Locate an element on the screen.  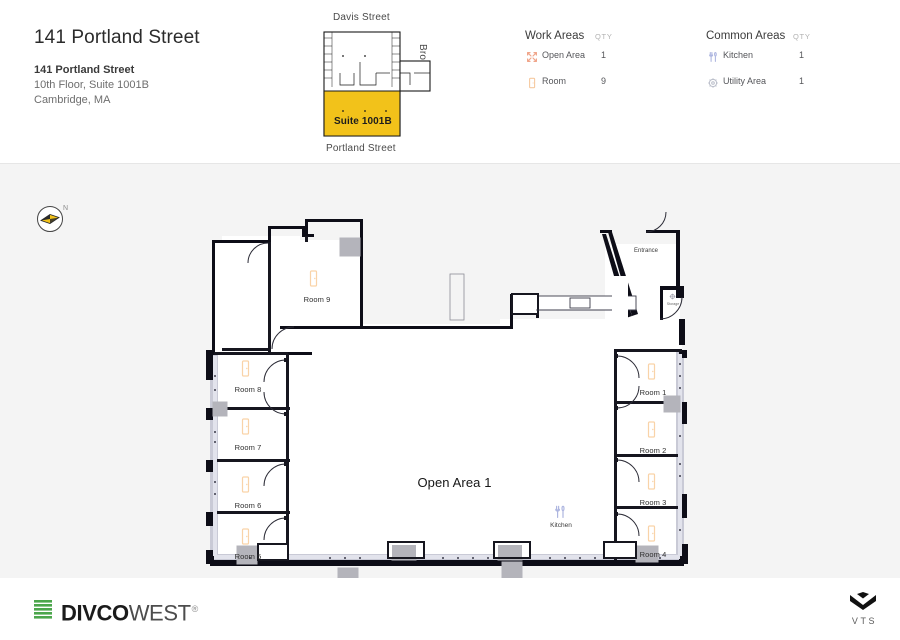
room-label-room-6: Room 6 is located at coordinates (248, 505).